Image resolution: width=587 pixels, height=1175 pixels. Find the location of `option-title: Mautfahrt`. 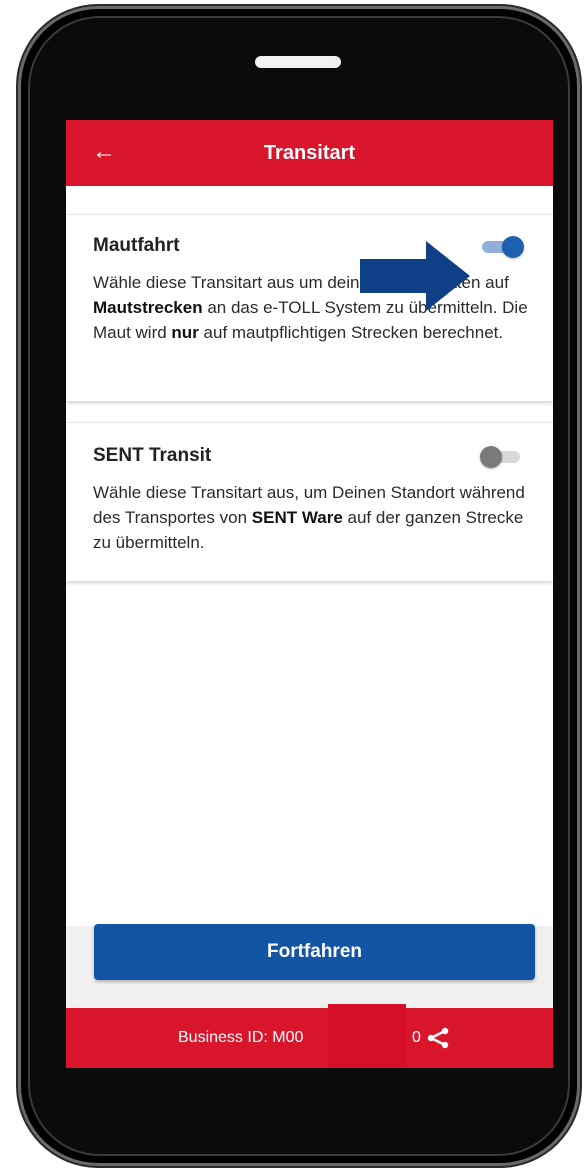

option-title: Mautfahrt is located at coordinates (136, 245).